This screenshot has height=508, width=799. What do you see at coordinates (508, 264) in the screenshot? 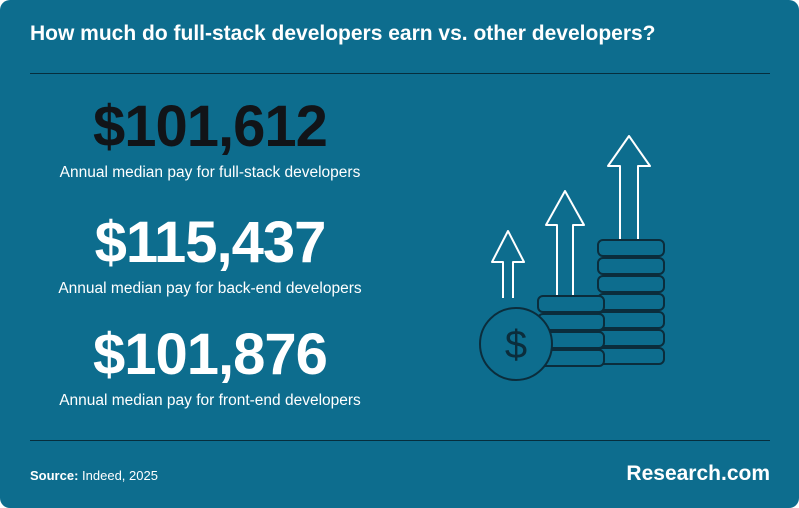
I see `arrow-small-icon` at bounding box center [508, 264].